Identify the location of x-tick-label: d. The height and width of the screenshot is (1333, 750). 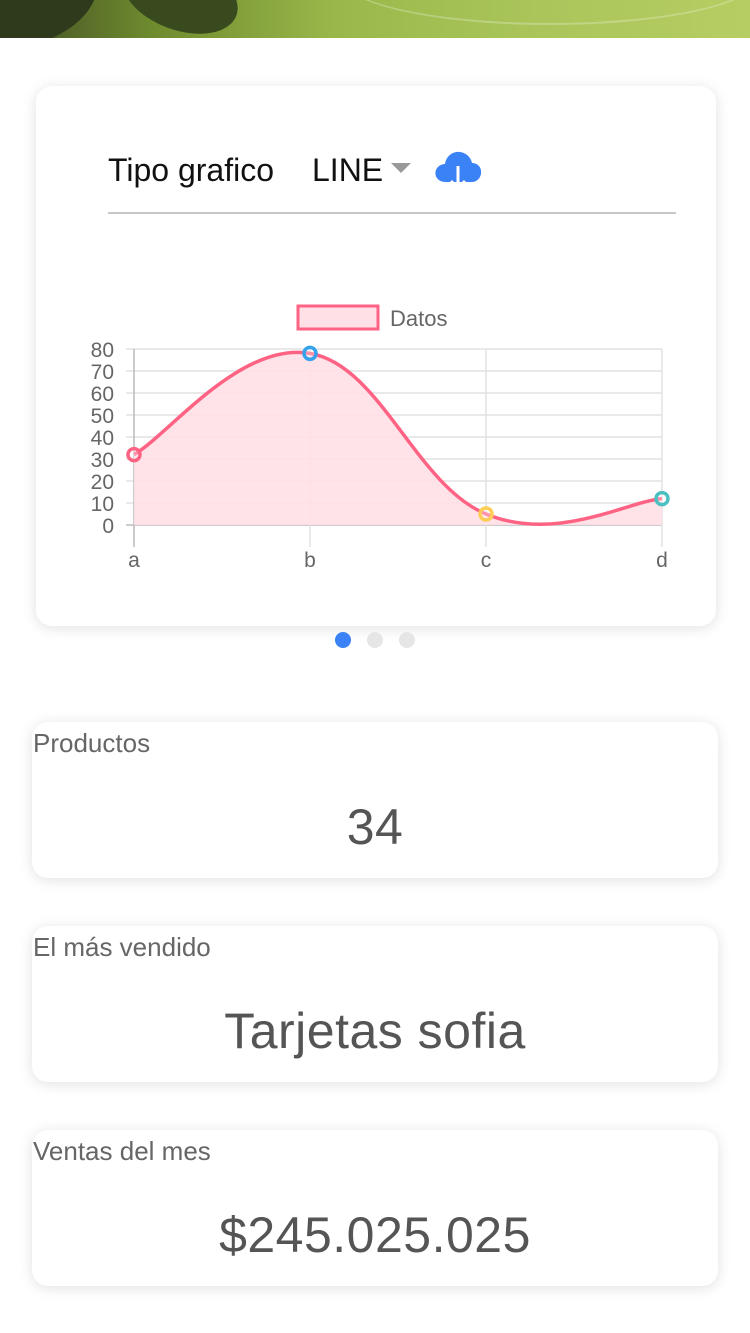
(662, 560).